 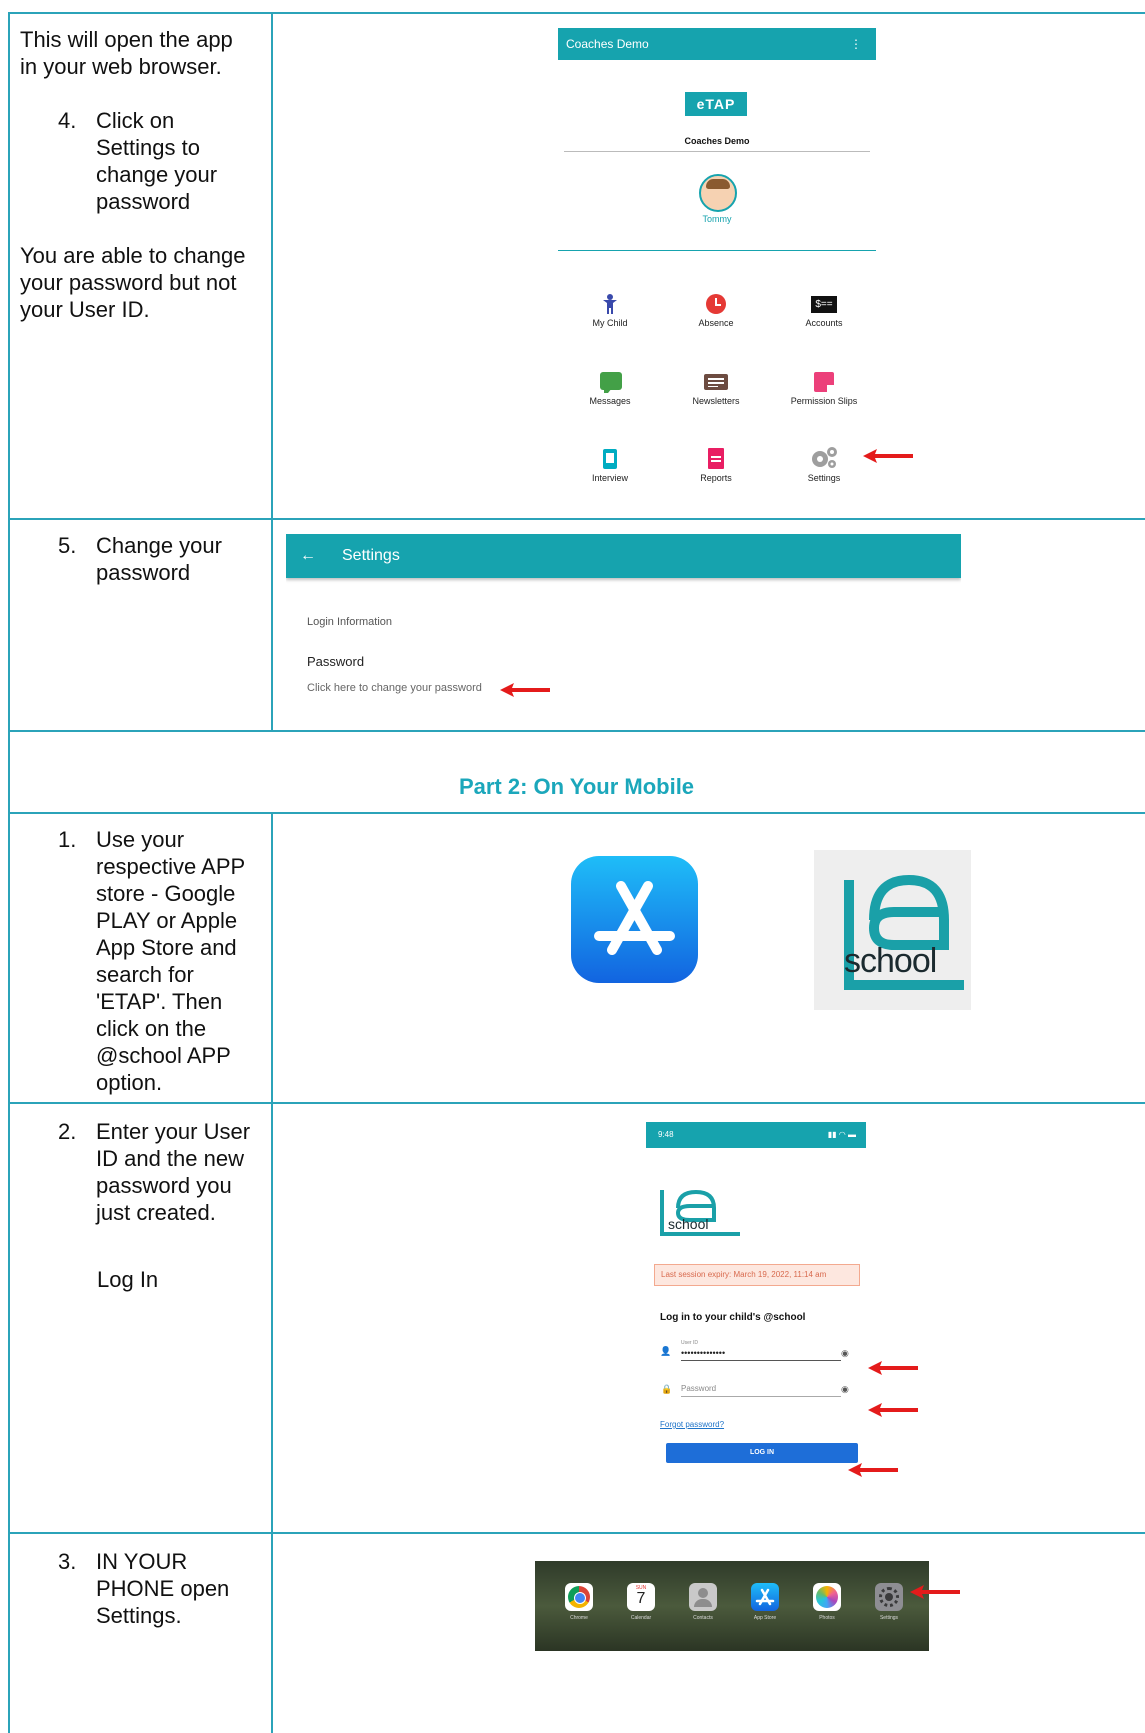 I want to click on tile-label-my-child: My Child, so click(x=610, y=323).